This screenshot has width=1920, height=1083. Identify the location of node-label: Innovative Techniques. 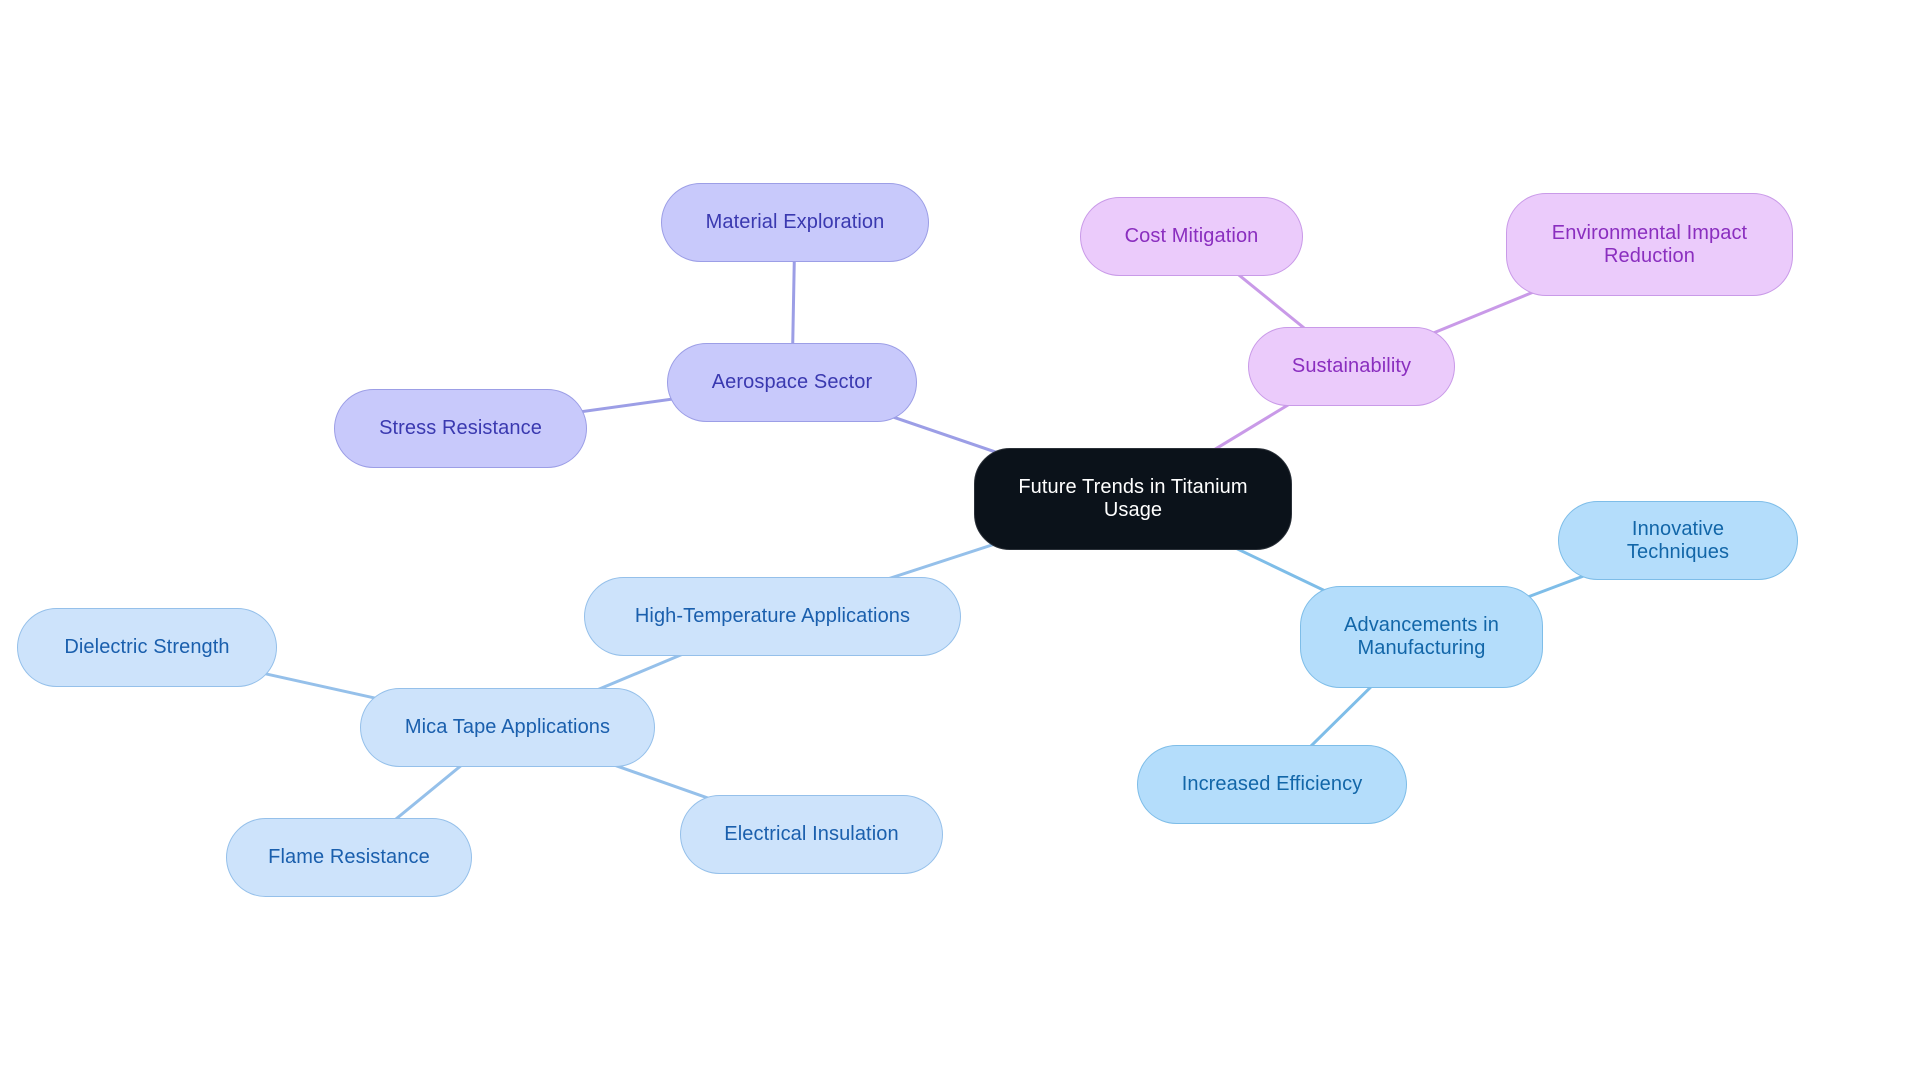
(1678, 540).